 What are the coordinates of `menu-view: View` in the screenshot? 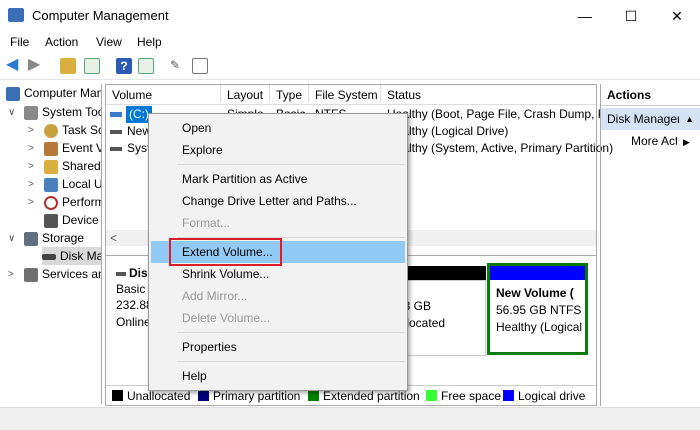 It's located at (109, 42).